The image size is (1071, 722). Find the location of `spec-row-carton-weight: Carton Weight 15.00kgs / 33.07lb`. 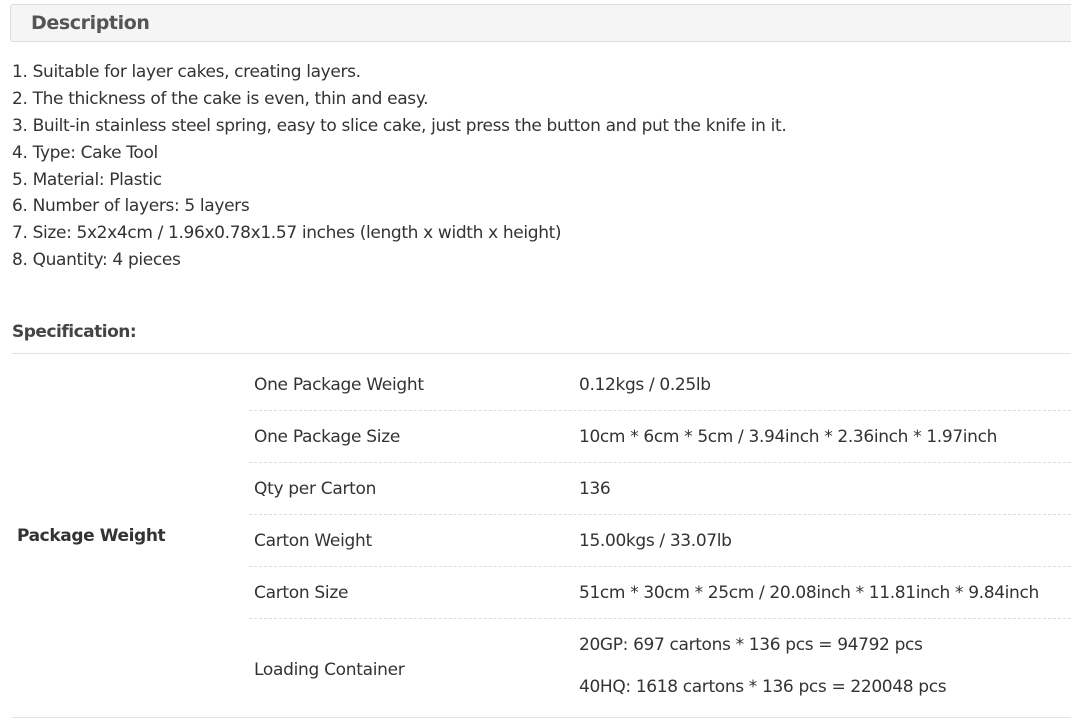

spec-row-carton-weight: Carton Weight 15.00kgs / 33.07lb is located at coordinates (660, 541).